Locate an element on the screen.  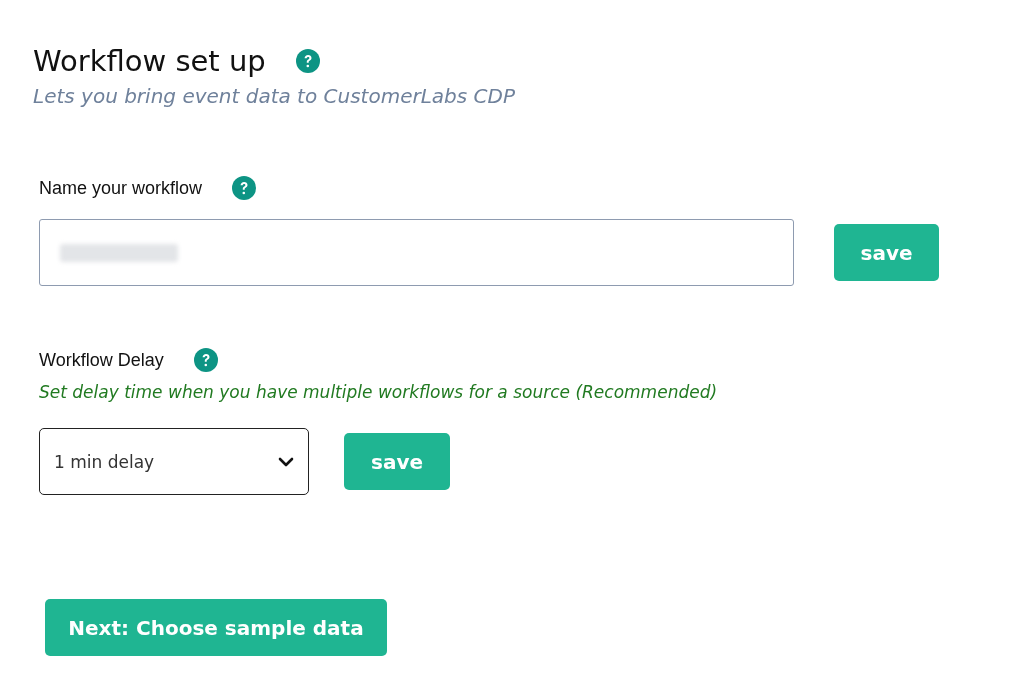
field-label: Name your workflow is located at coordinates (121, 188).